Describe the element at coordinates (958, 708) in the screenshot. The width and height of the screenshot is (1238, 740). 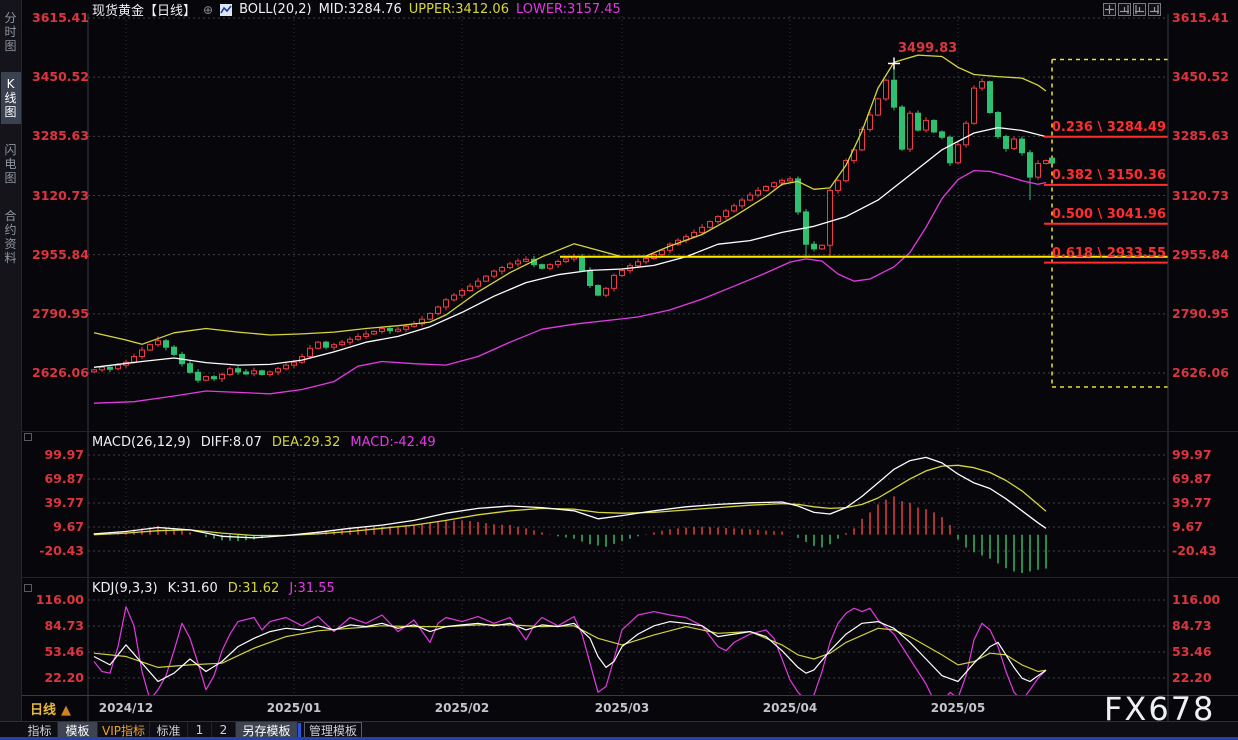
I see `x-axis-date-label: 2025/05` at that location.